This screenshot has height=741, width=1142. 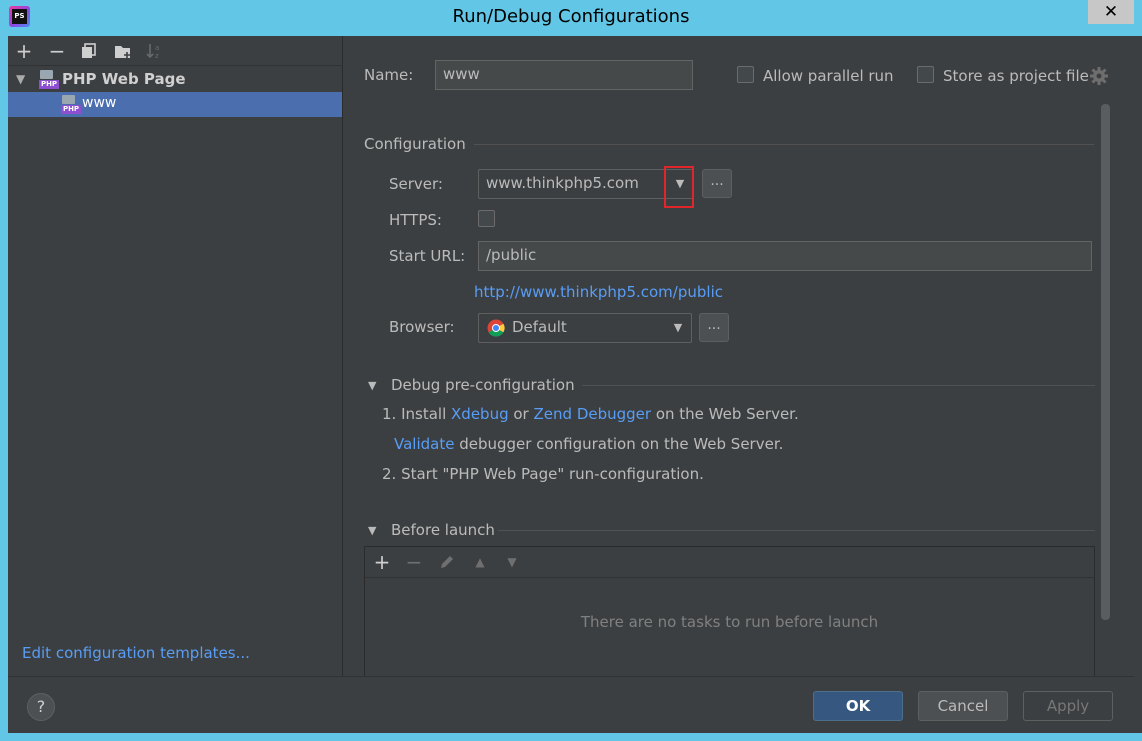 I want to click on allow-parallel-label: Allow parallel run, so click(x=828, y=76).